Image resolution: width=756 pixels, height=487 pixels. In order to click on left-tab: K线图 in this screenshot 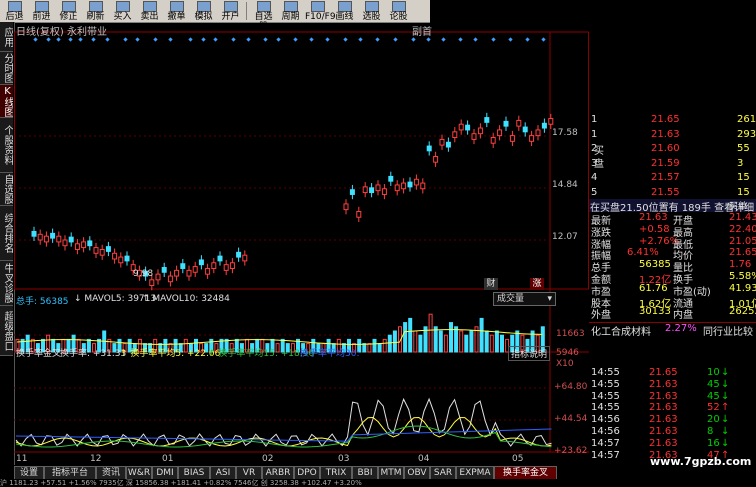, I will do `click(6, 101)`.